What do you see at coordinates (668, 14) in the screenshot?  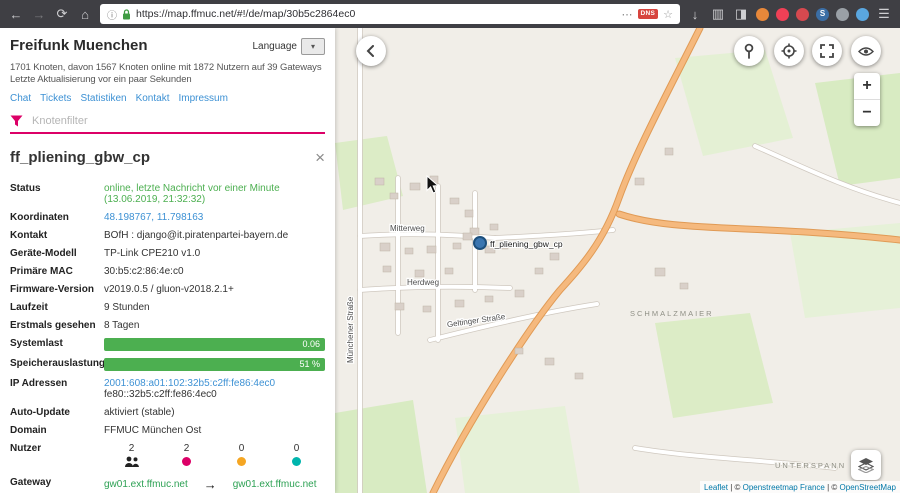 I see `bookmark-star-icon: ☆` at bounding box center [668, 14].